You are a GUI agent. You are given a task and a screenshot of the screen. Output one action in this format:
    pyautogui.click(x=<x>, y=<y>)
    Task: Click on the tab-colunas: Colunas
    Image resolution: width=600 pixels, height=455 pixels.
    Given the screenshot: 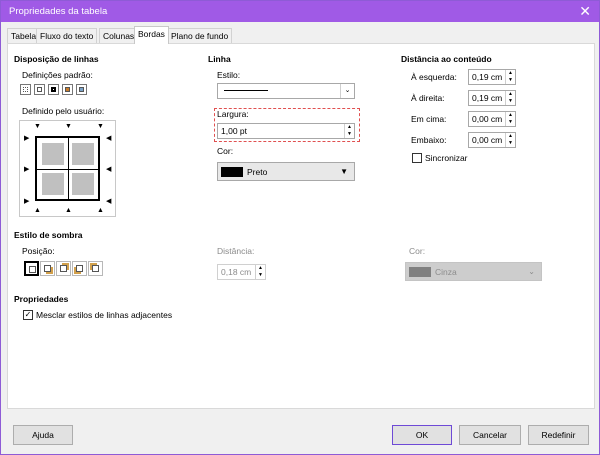 What is the action you would take?
    pyautogui.click(x=119, y=35)
    